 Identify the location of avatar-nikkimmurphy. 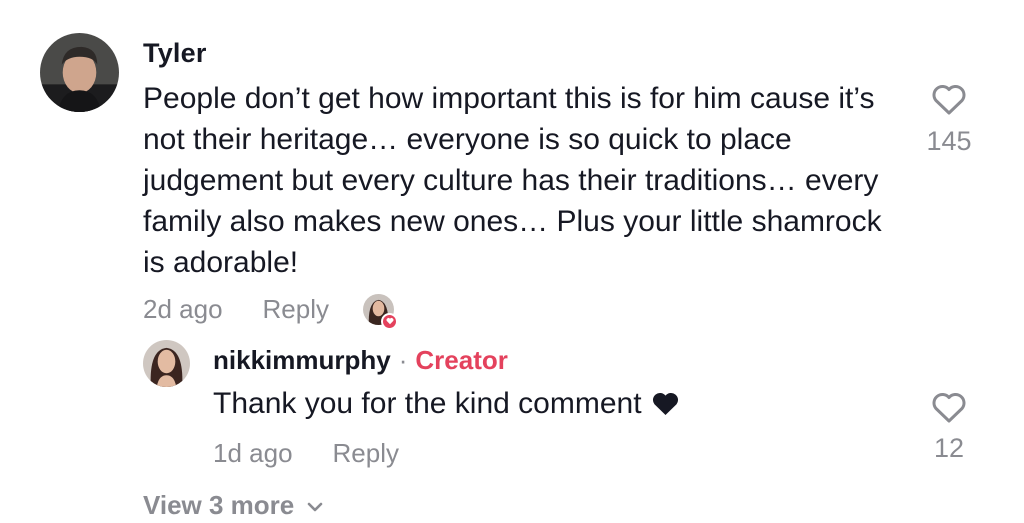
(166, 363).